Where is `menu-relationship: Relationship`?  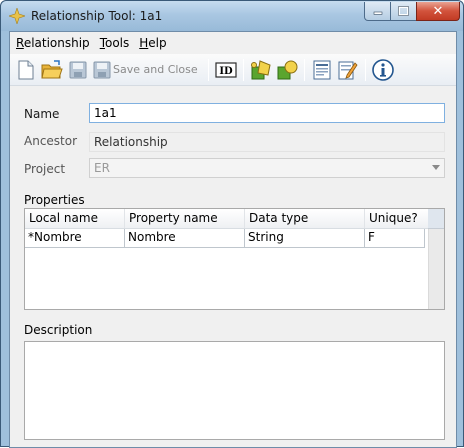
menu-relationship: Relationship is located at coordinates (55, 43).